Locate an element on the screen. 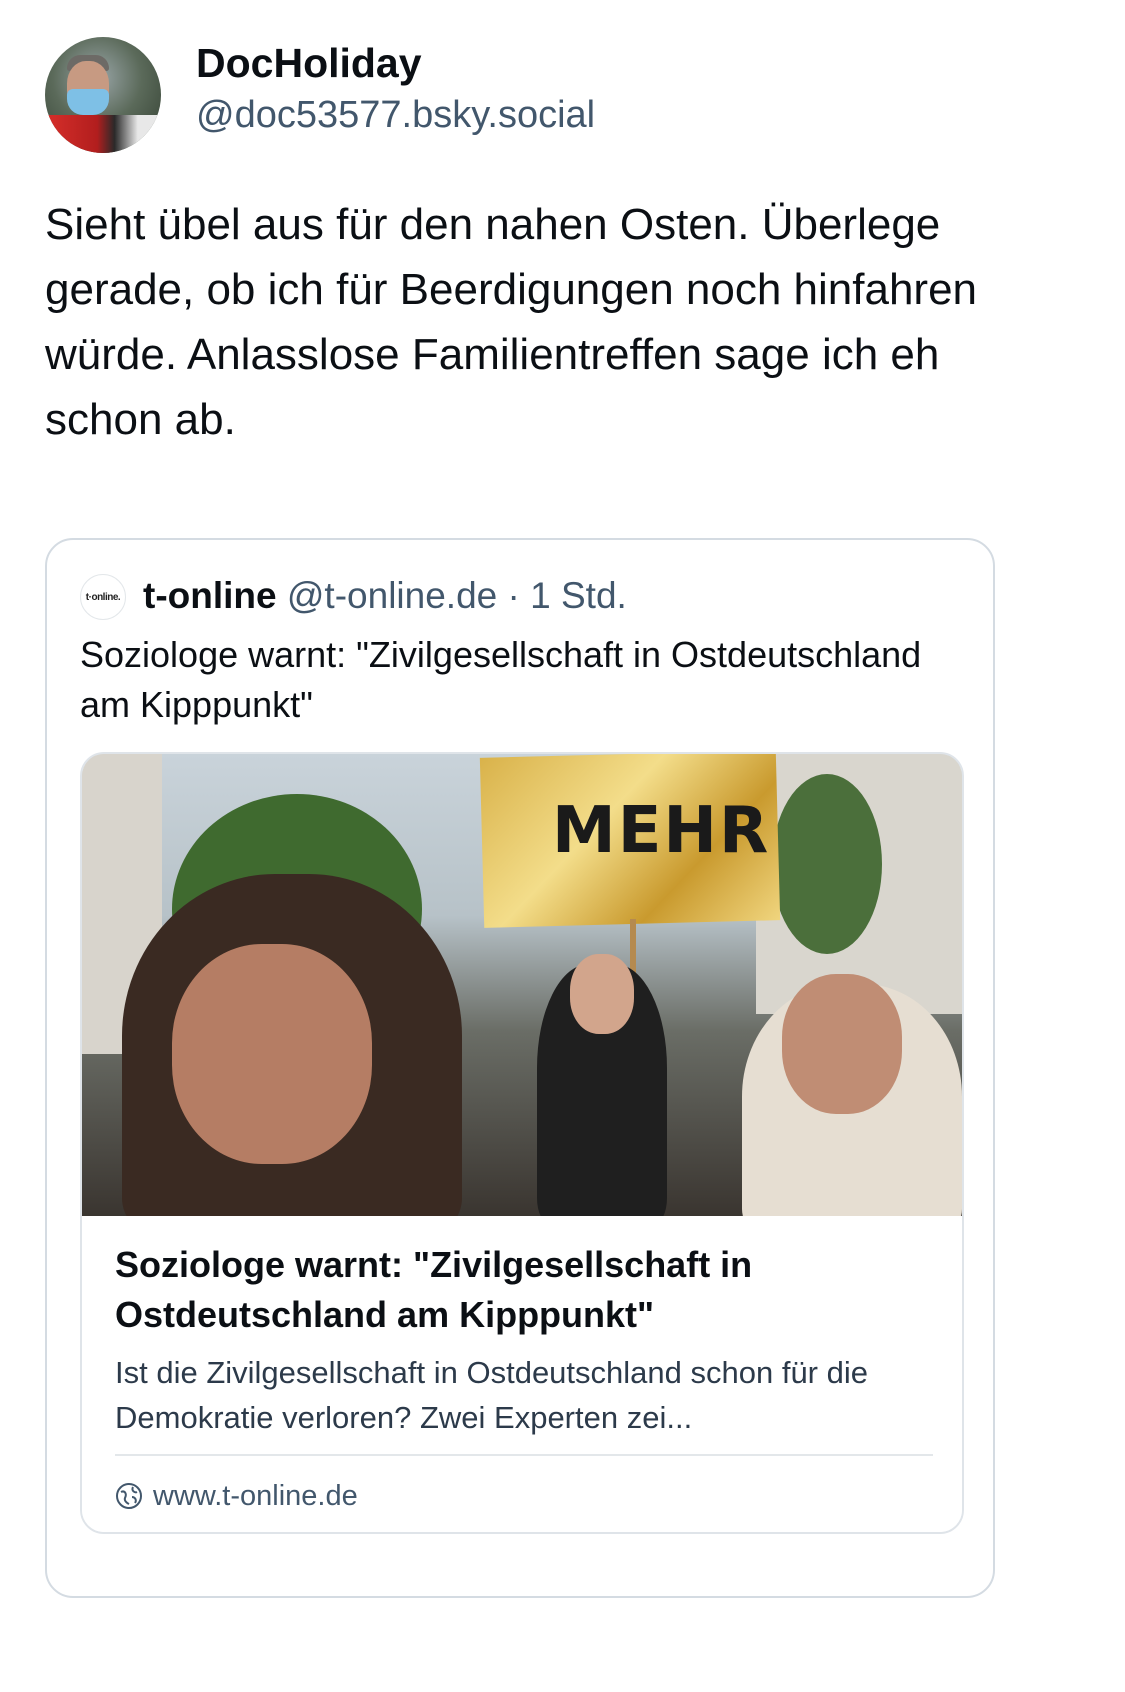 The height and width of the screenshot is (1692, 1125). quoted-avatar-logo-text: t·online. is located at coordinates (103, 597).